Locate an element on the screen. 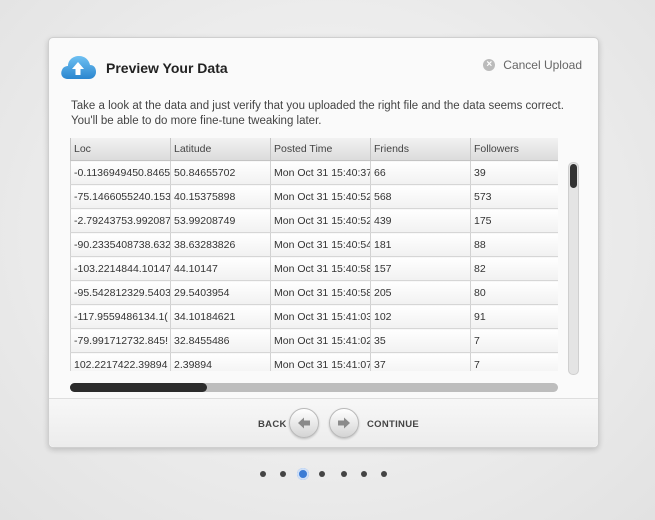 The width and height of the screenshot is (655, 520). column-header-latitude: Latitude is located at coordinates (220, 149).